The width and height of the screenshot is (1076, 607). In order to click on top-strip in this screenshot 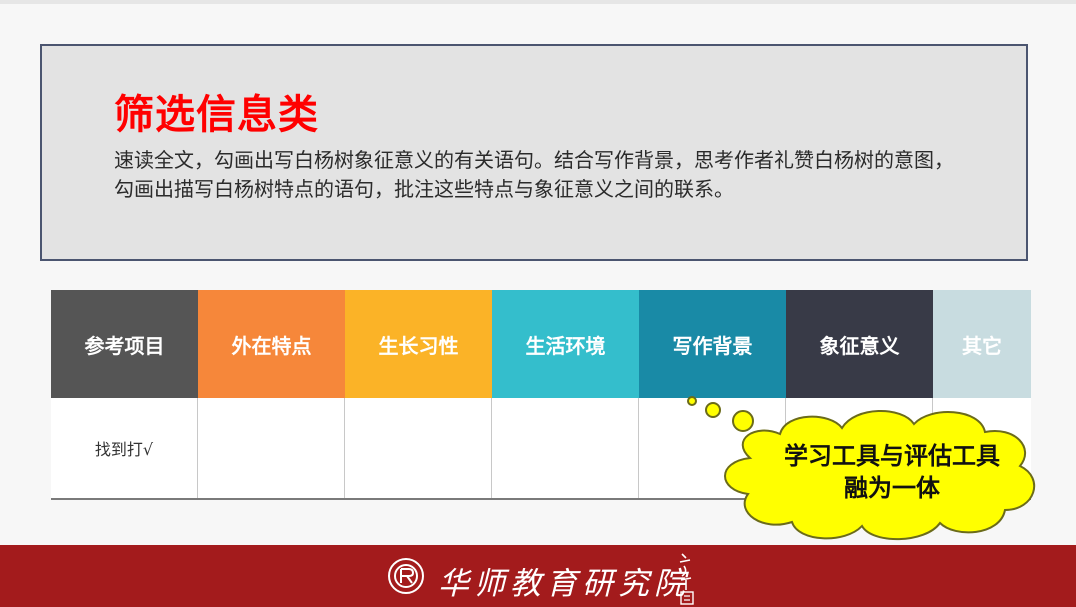, I will do `click(538, 2)`.